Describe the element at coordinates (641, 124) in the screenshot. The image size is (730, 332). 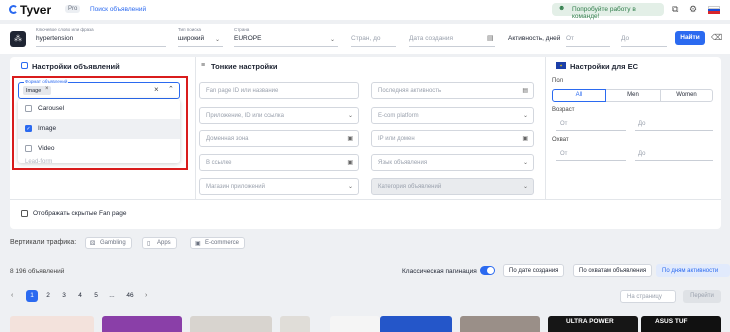
I see `age-to-input: До` at that location.